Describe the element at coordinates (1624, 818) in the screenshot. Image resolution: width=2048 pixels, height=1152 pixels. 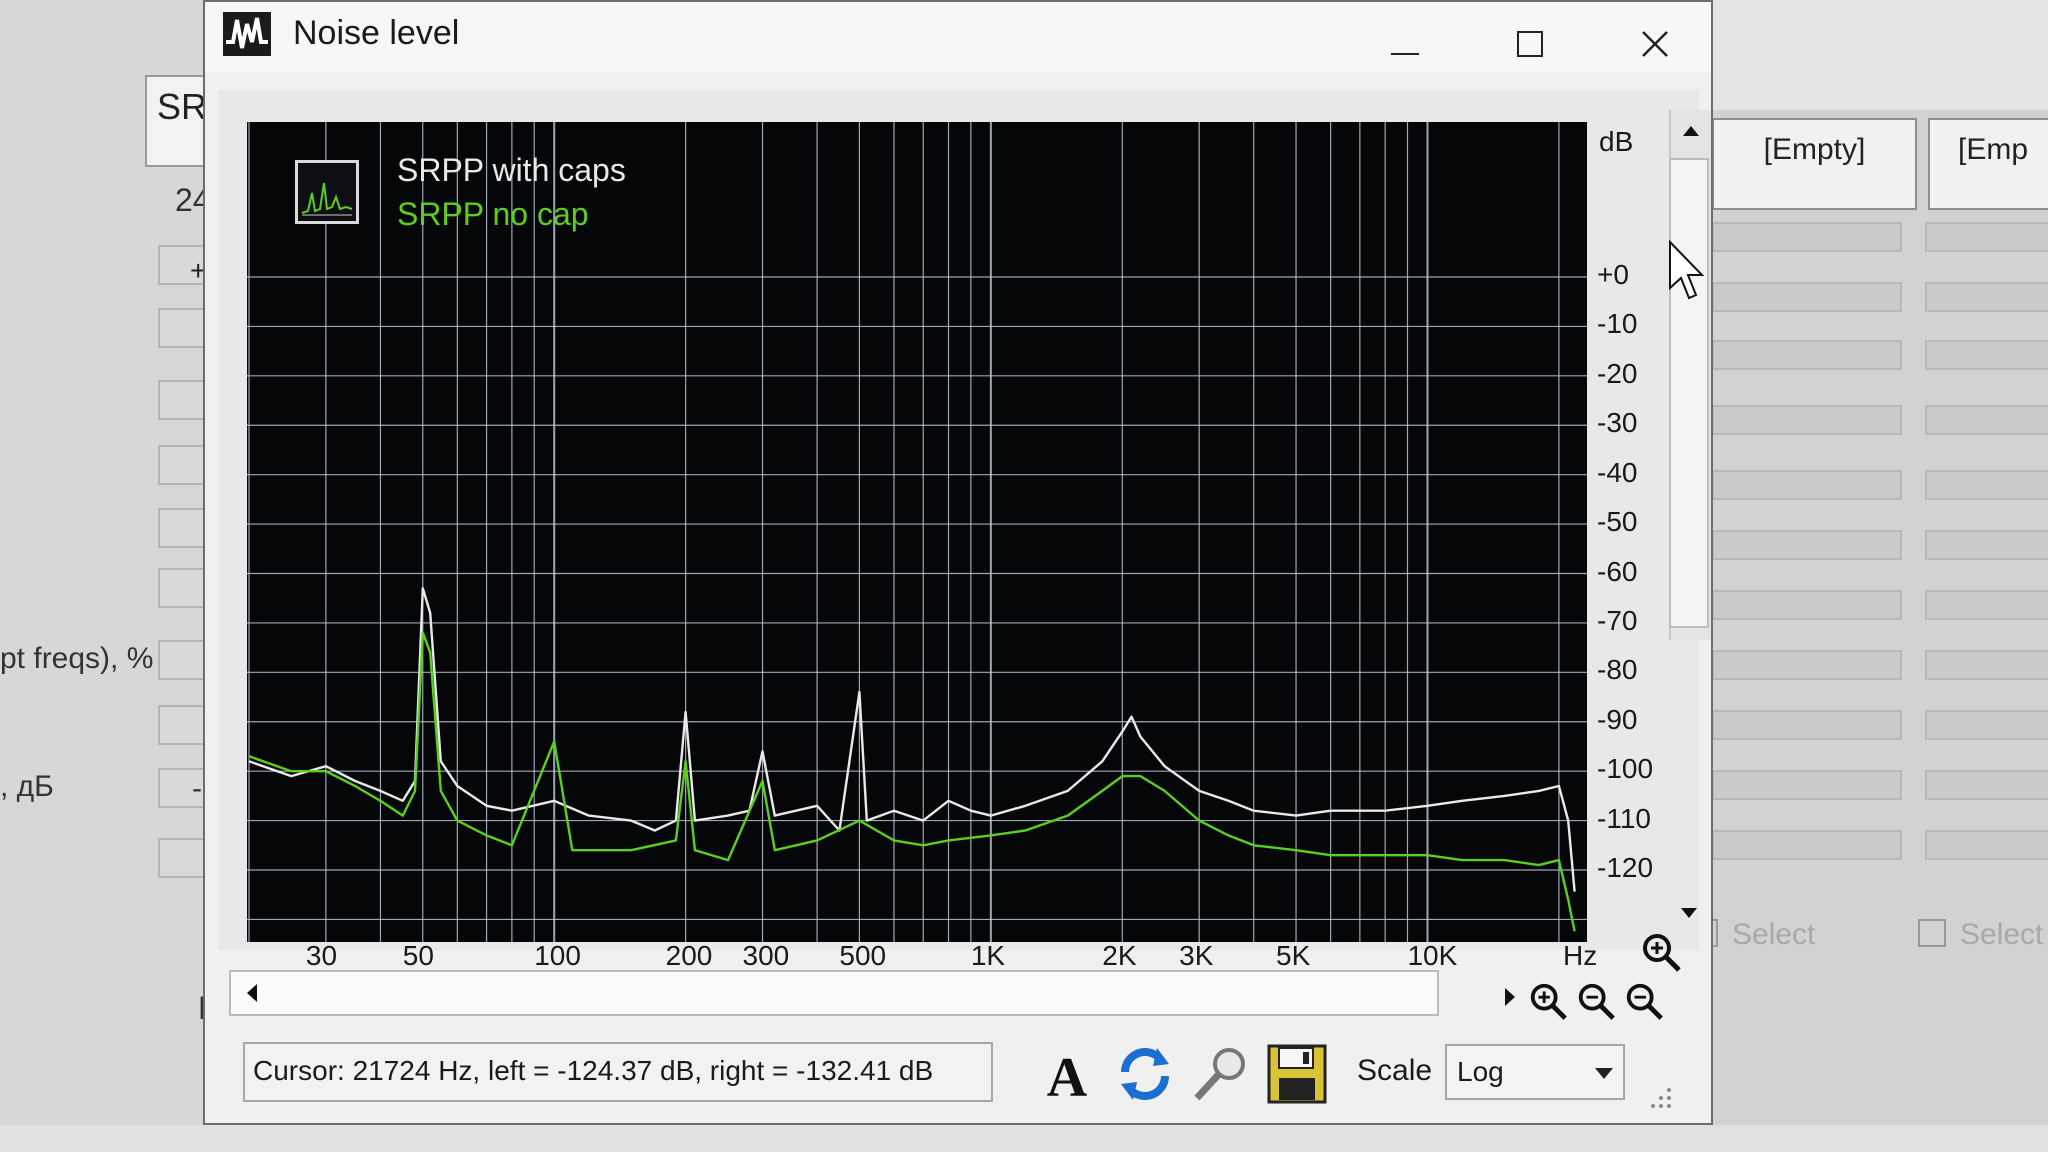
I see `y-tick-label: -110` at that location.